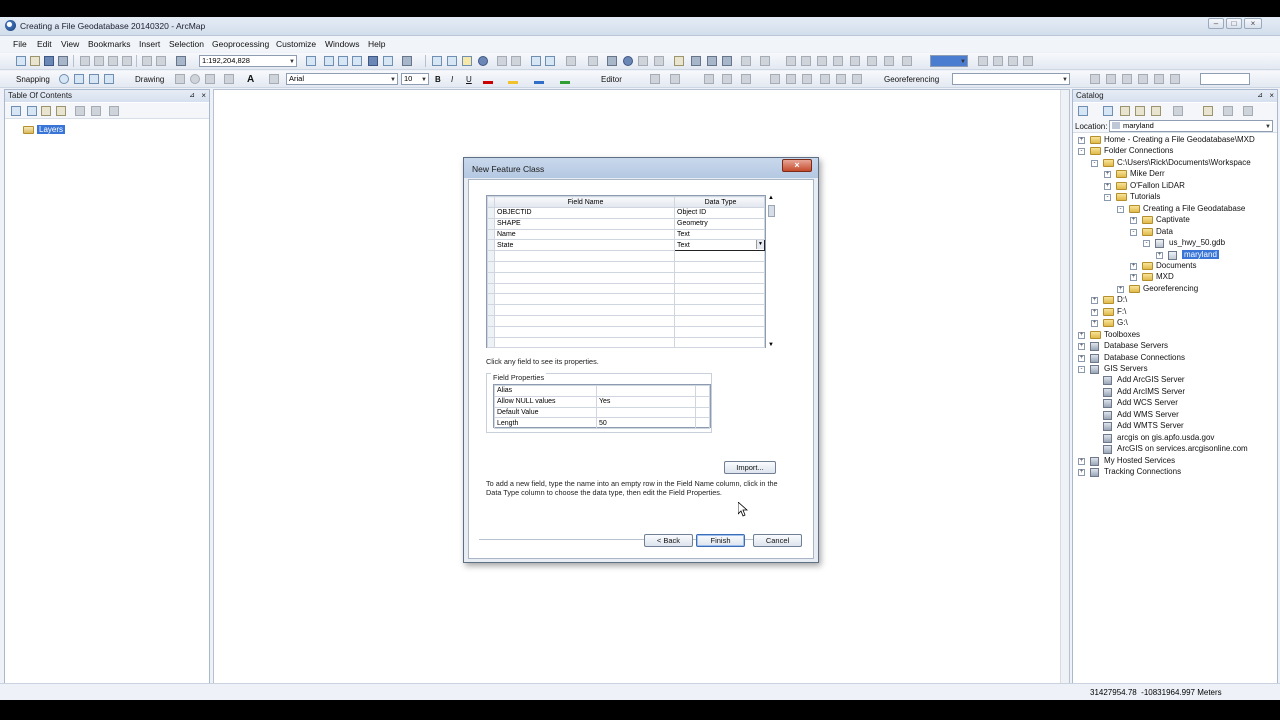 The image size is (1280, 720). I want to click on edit-tool-6-icon, so click(791, 79).